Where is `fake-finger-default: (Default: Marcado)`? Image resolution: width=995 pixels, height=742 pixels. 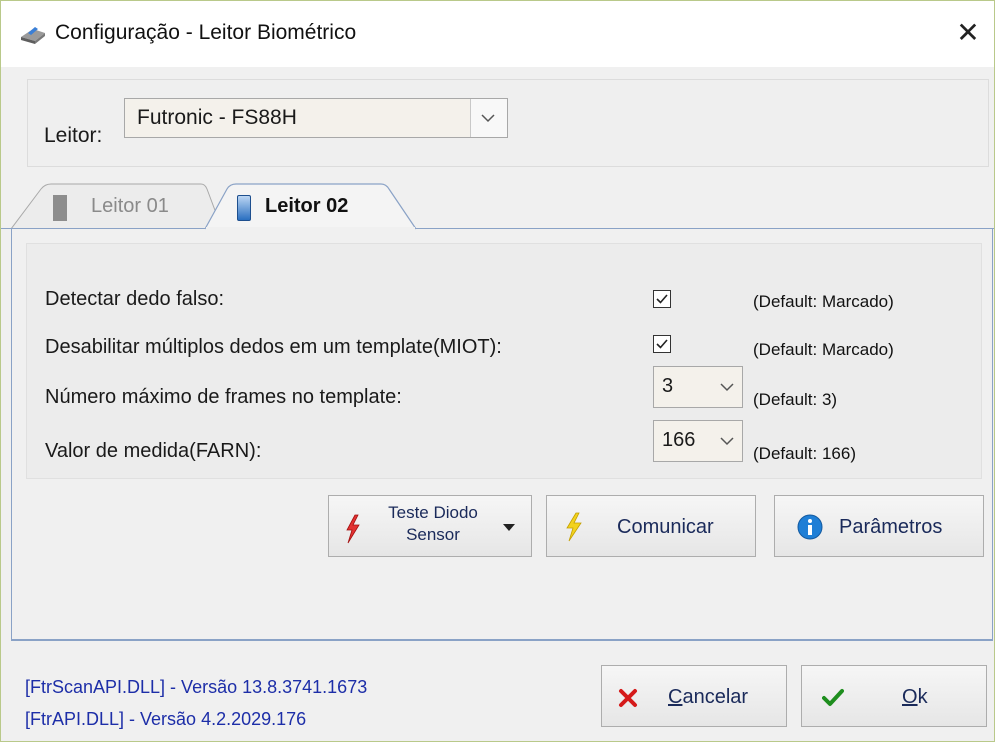 fake-finger-default: (Default: Marcado) is located at coordinates (823, 301).